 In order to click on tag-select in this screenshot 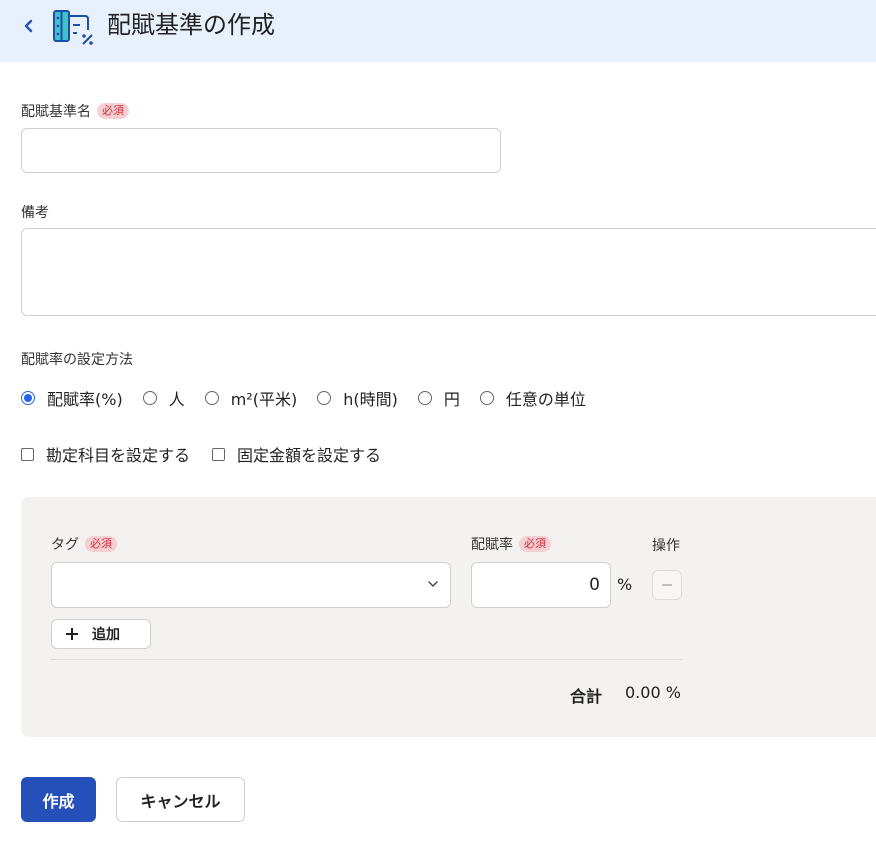, I will do `click(251, 585)`.